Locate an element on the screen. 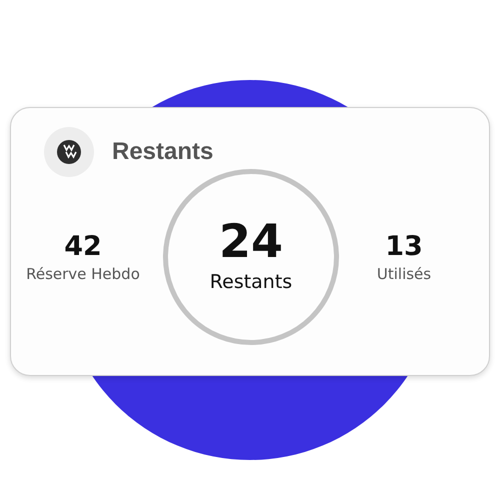  stat-value: 42 is located at coordinates (83, 247).